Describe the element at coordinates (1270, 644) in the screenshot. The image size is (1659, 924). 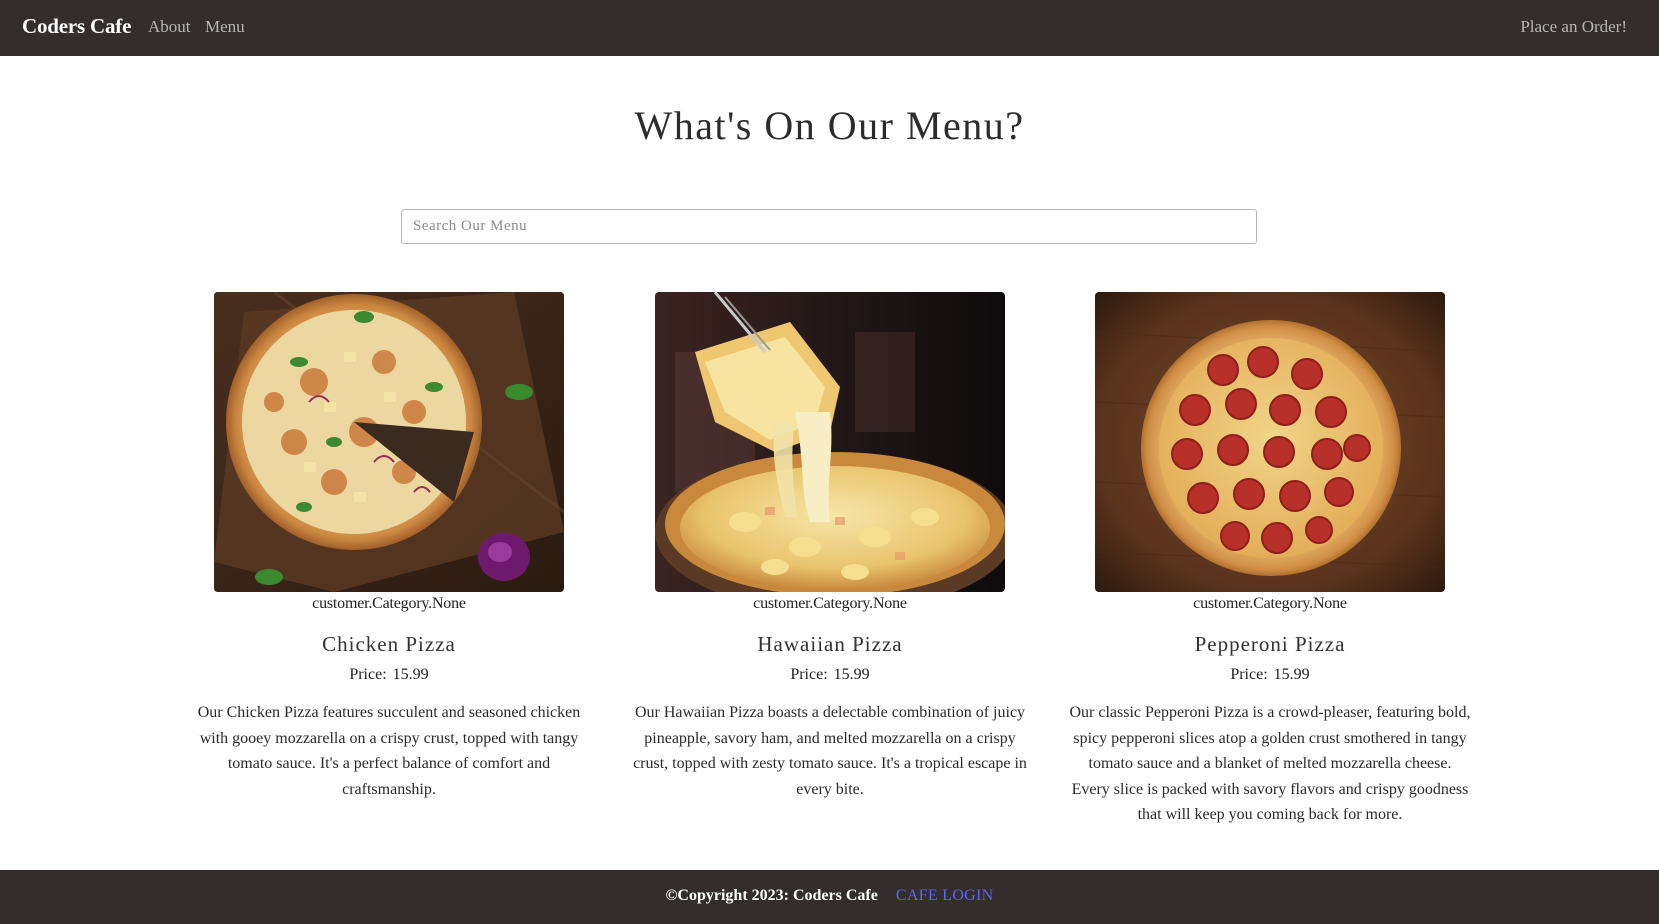
I see `card-name: Pepperoni Pizza` at that location.